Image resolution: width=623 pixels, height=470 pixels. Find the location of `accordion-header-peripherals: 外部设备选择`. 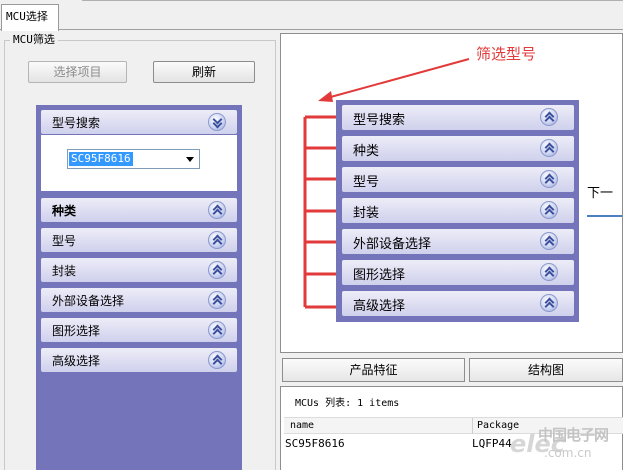

accordion-header-peripherals: 外部设备选择 is located at coordinates (139, 300).